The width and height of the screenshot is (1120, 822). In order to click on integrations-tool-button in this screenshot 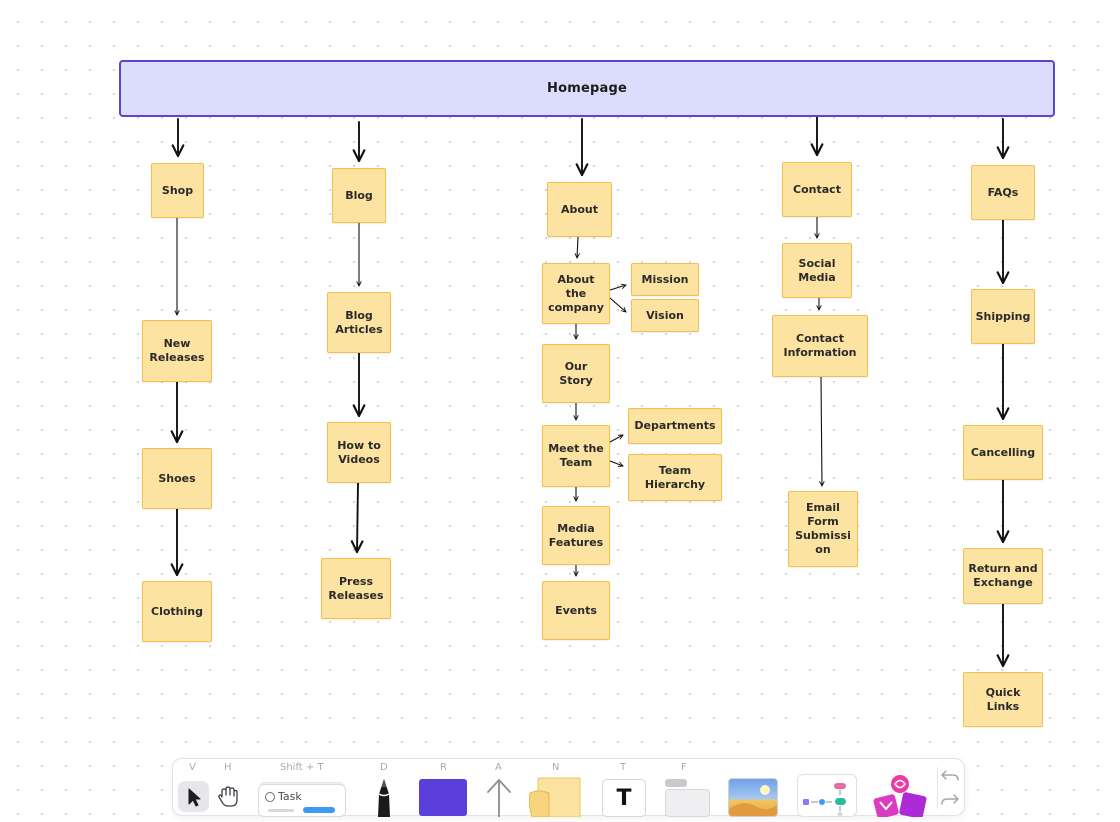, I will do `click(901, 795)`.